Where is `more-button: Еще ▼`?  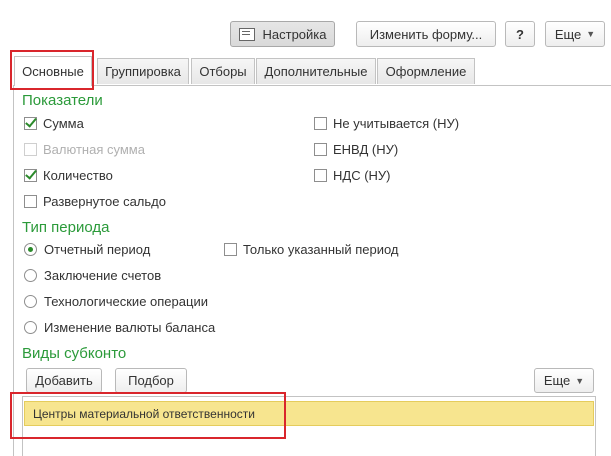 more-button: Еще ▼ is located at coordinates (575, 34).